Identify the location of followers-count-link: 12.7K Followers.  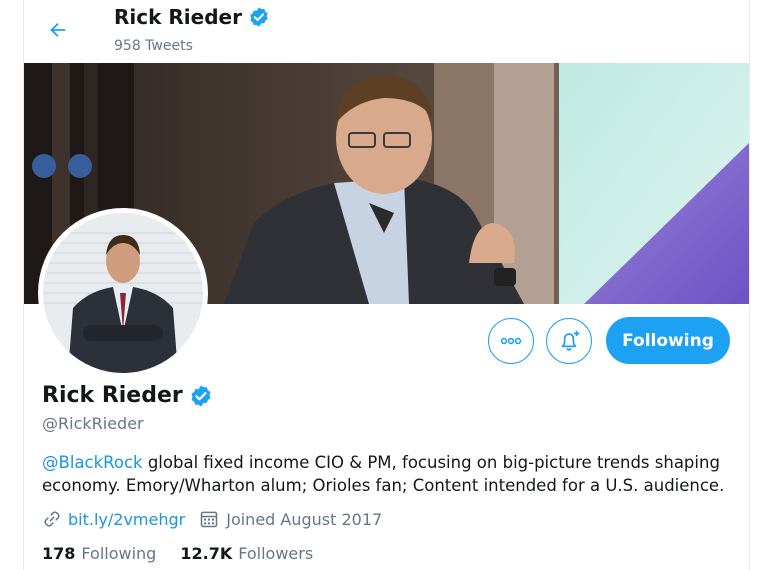
(246, 553).